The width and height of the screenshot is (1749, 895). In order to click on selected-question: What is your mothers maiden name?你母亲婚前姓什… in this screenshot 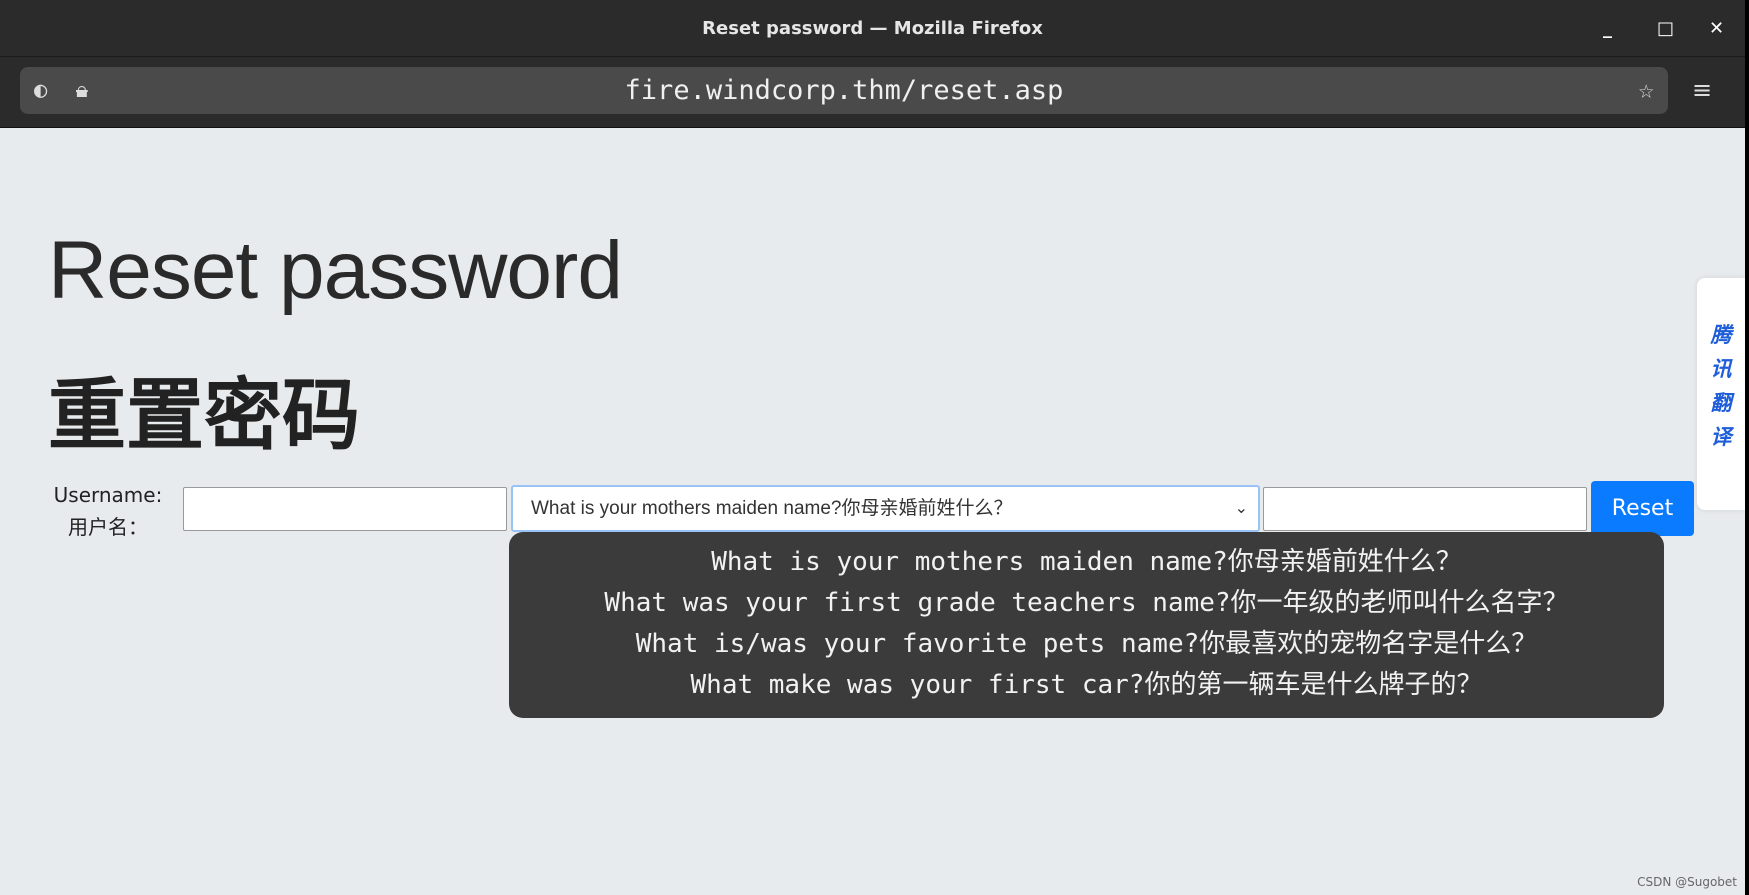, I will do `click(772, 508)`.